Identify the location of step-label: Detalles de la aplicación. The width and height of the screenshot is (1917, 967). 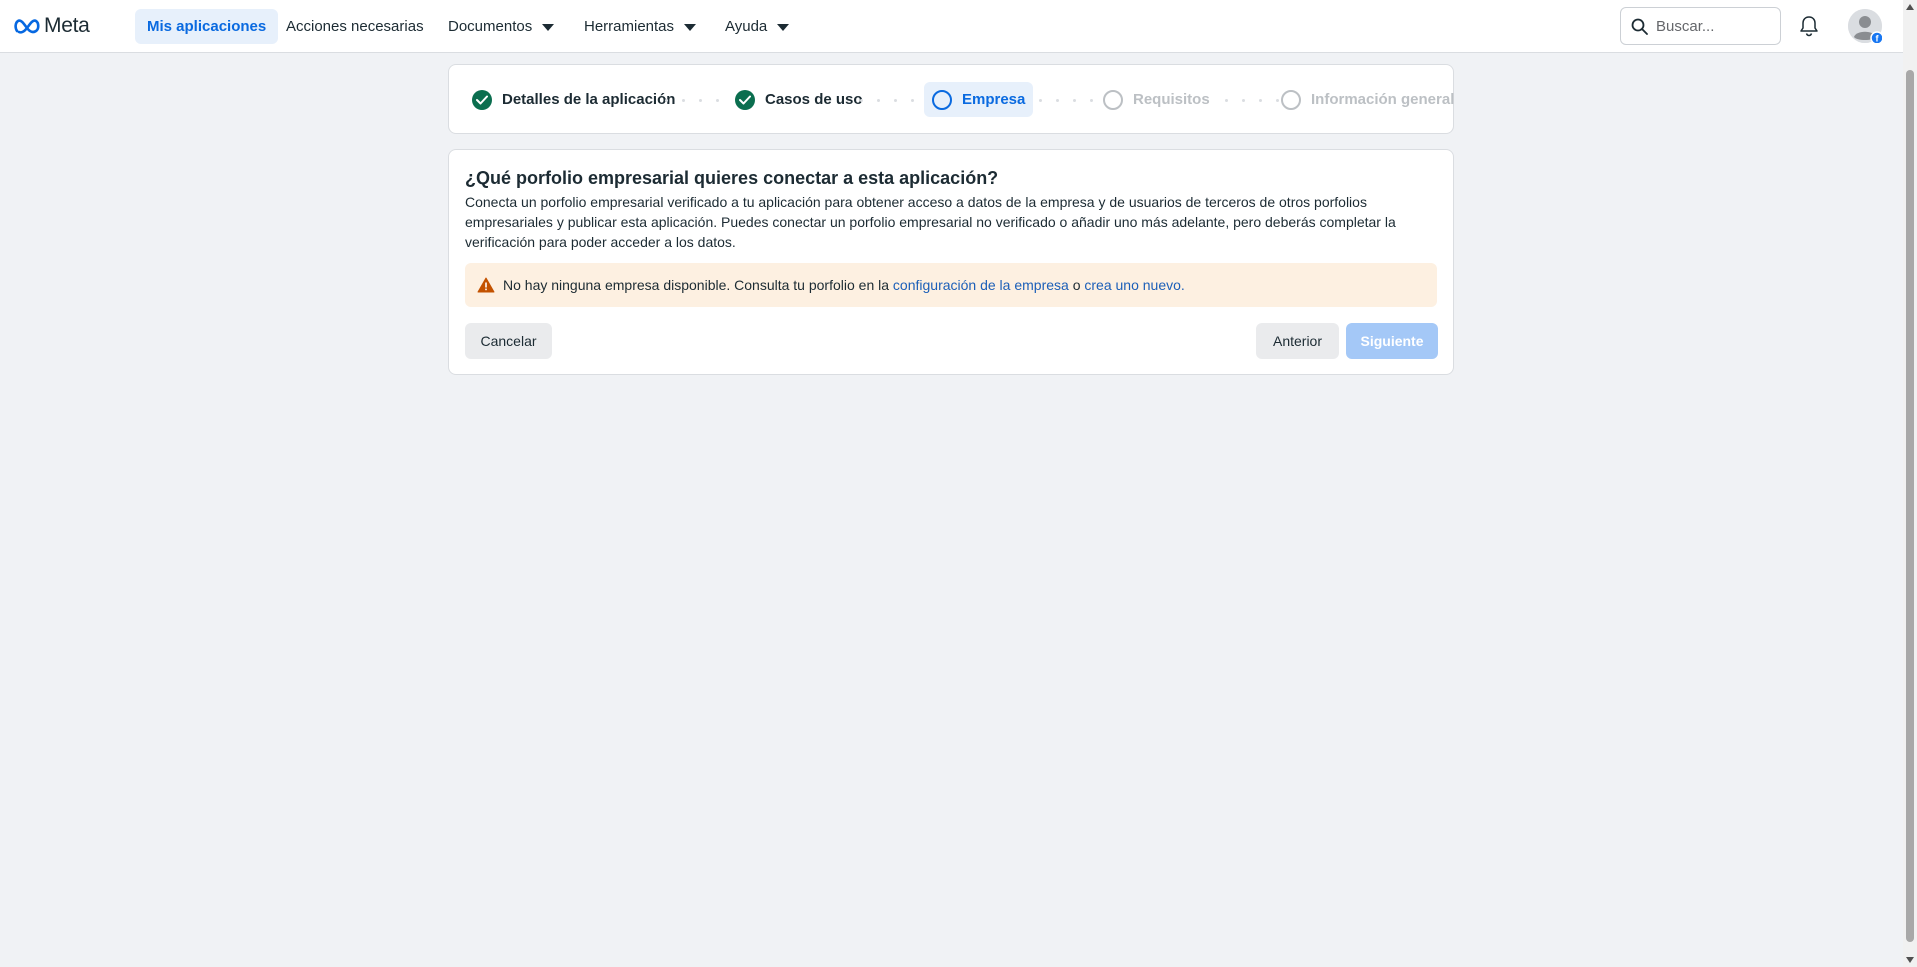
(589, 99).